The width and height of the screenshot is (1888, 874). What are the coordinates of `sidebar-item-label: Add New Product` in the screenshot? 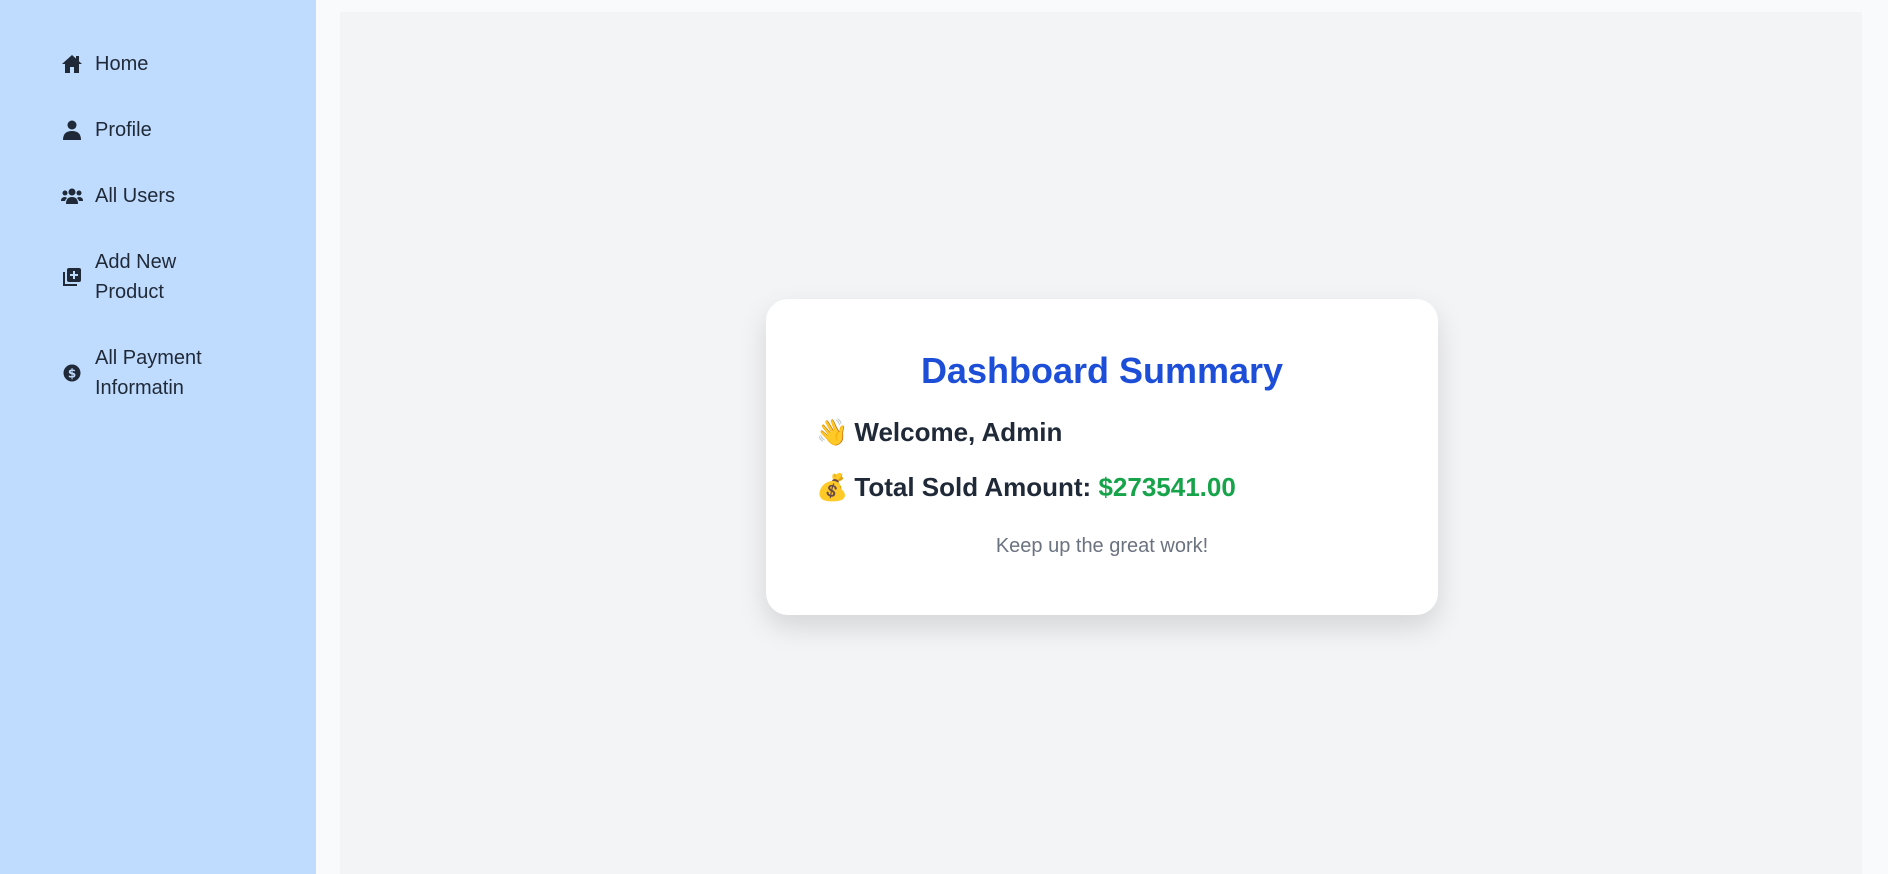 It's located at (136, 277).